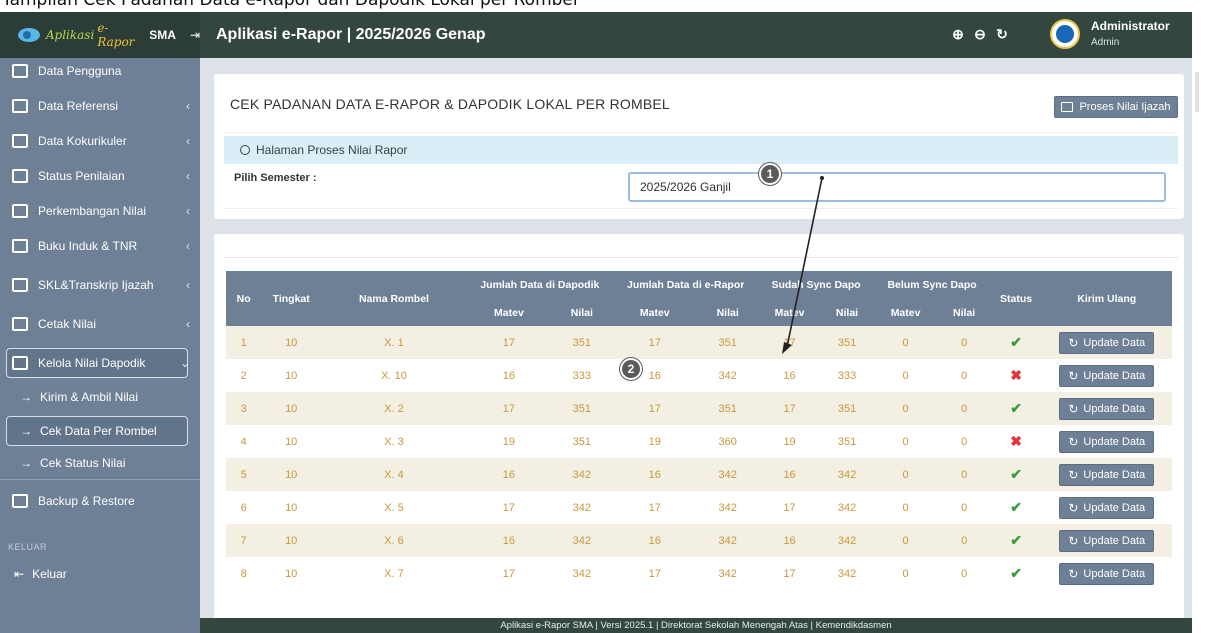  Describe the element at coordinates (101, 141) in the screenshot. I see `sidebar-item-data-kokurikuler: Data Kokurikuler ‹` at that location.